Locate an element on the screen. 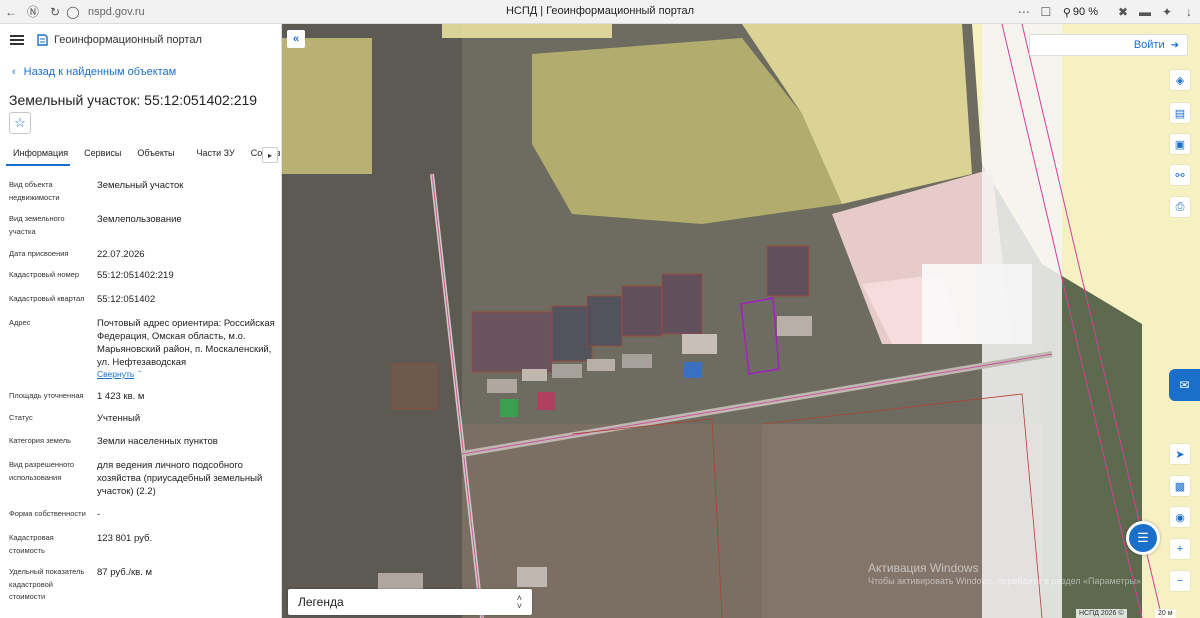 The height and width of the screenshot is (618, 1200). chevron-up-icon: ˆ is located at coordinates (140, 374).